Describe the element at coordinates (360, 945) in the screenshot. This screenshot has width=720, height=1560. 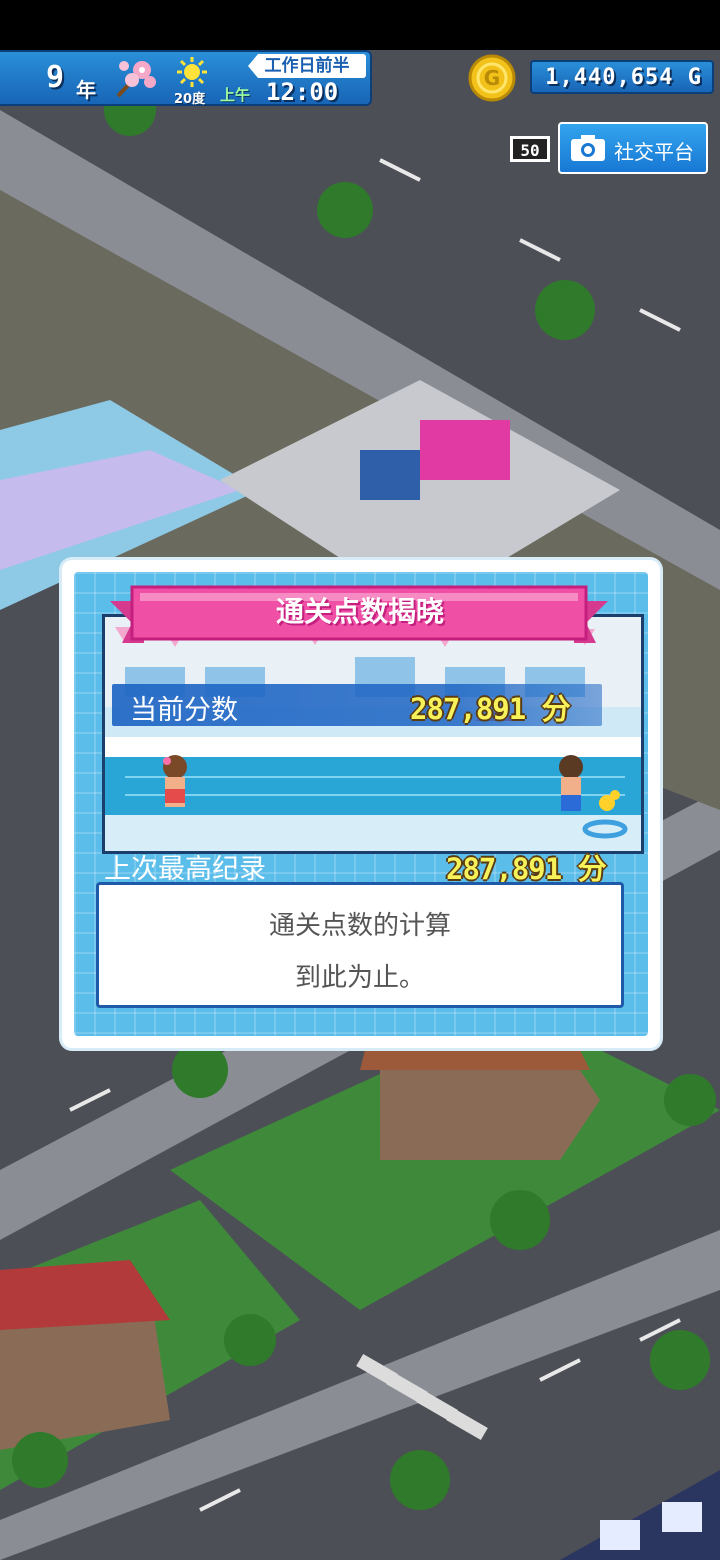
I see `message-box: 通关点数的计算 到此为止。` at that location.